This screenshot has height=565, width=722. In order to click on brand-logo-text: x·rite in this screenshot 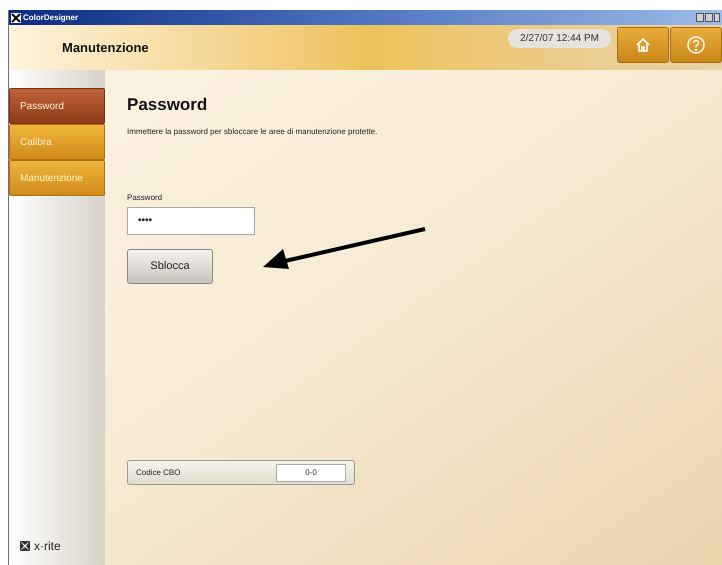, I will do `click(47, 546)`.